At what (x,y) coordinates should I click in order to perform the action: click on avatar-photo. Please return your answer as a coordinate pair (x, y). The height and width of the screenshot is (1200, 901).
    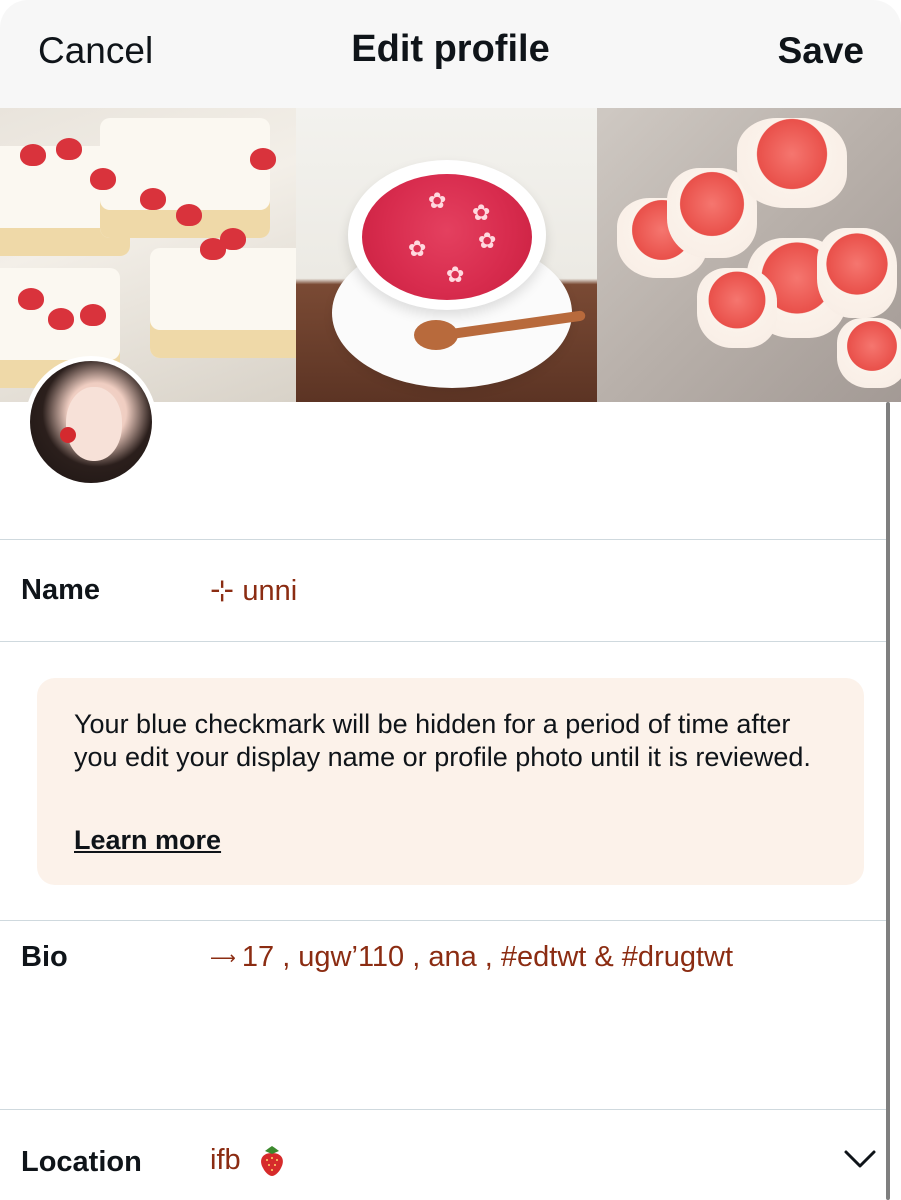
    Looking at the image, I should click on (91, 422).